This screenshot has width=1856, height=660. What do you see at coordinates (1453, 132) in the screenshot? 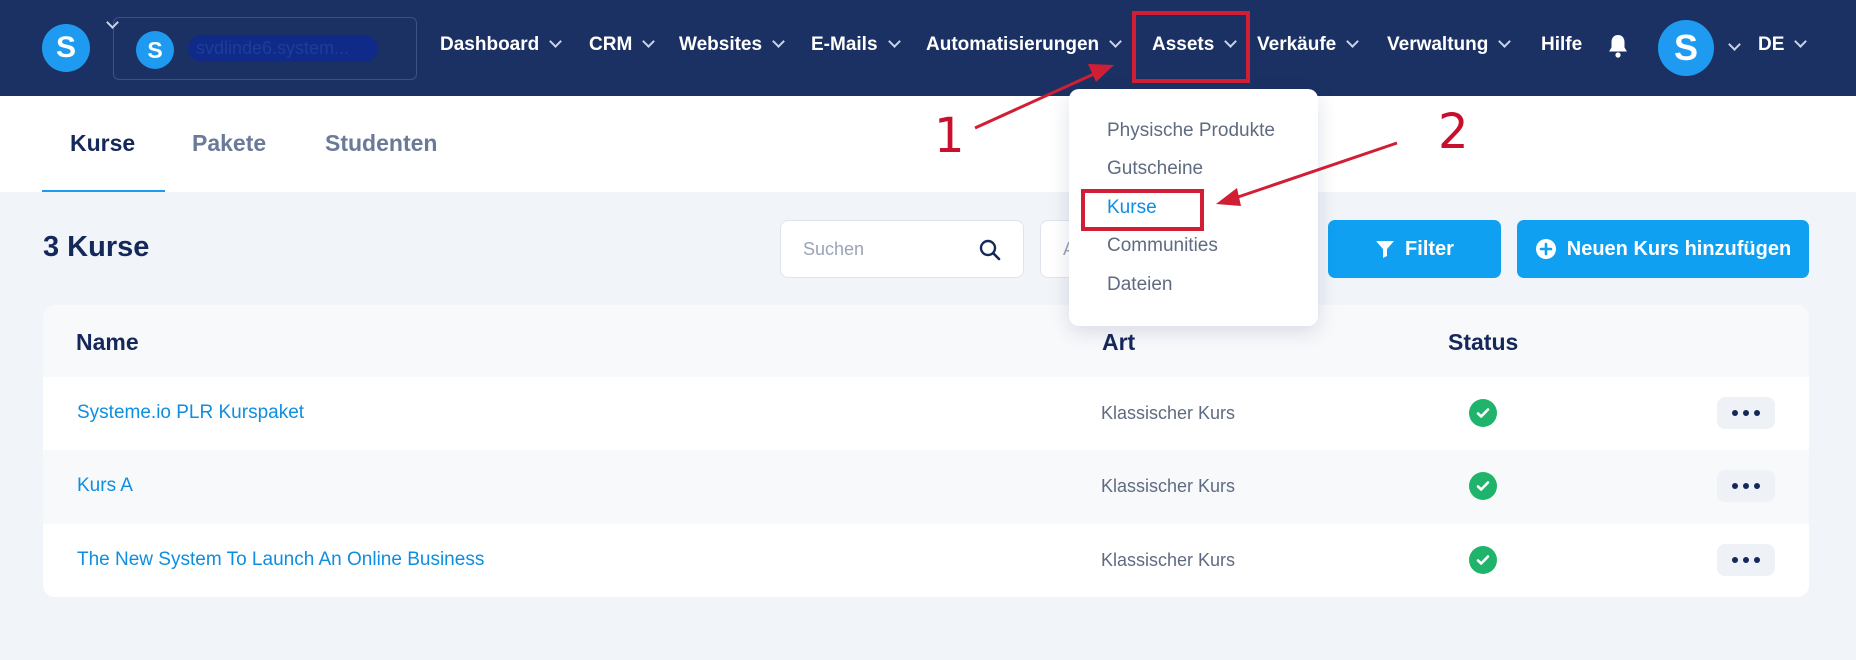
I see `annotation-step-2: 2` at bounding box center [1453, 132].